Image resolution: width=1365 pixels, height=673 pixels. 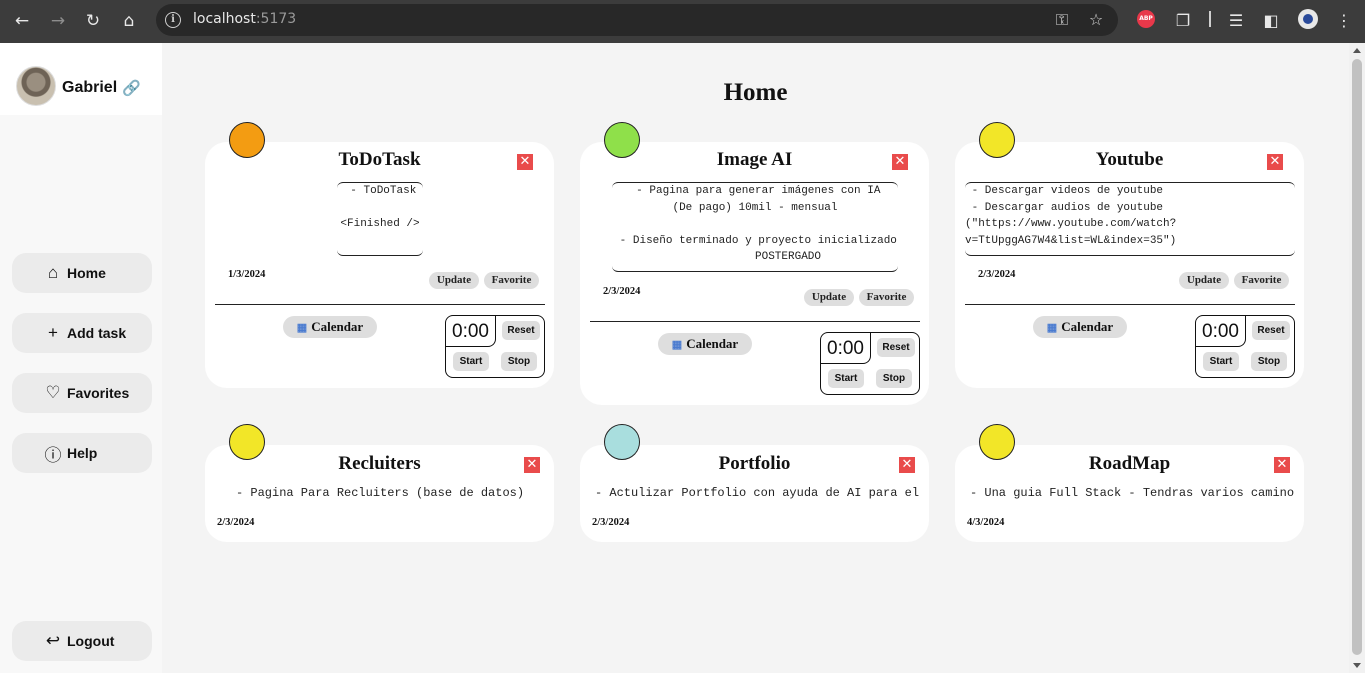 I want to click on plus-icon: +, so click(x=53, y=332).